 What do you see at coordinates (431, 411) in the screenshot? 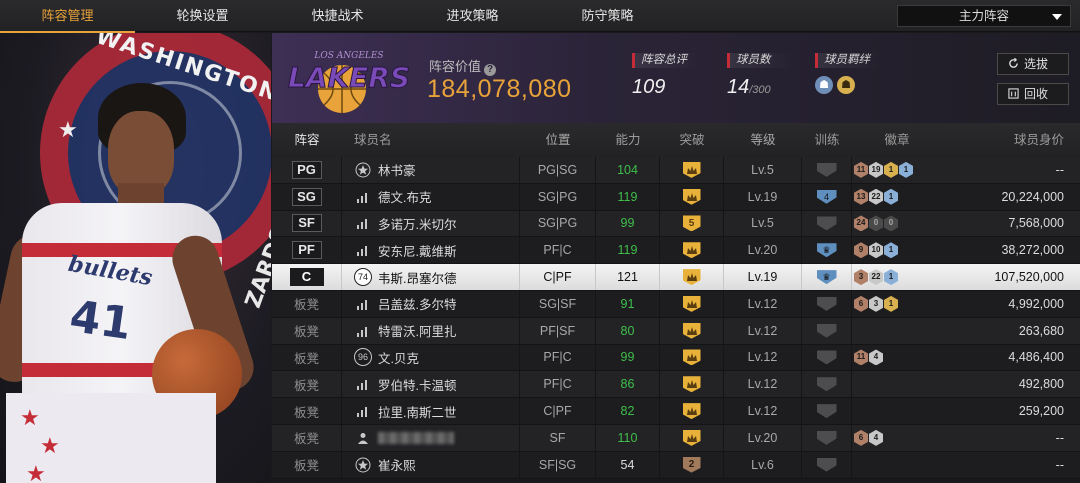
I see `player-name-cell: 拉里.南斯二世` at bounding box center [431, 411].